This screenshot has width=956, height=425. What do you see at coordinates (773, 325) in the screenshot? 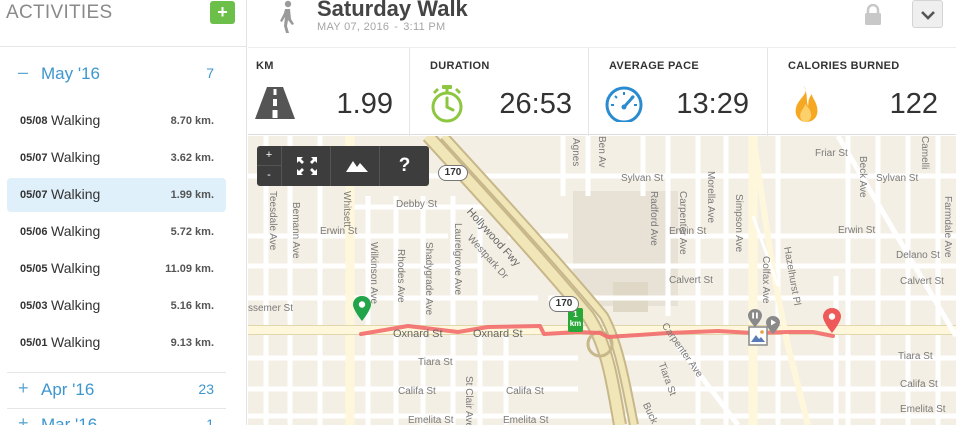
I see `resume-marker-icon` at bounding box center [773, 325].